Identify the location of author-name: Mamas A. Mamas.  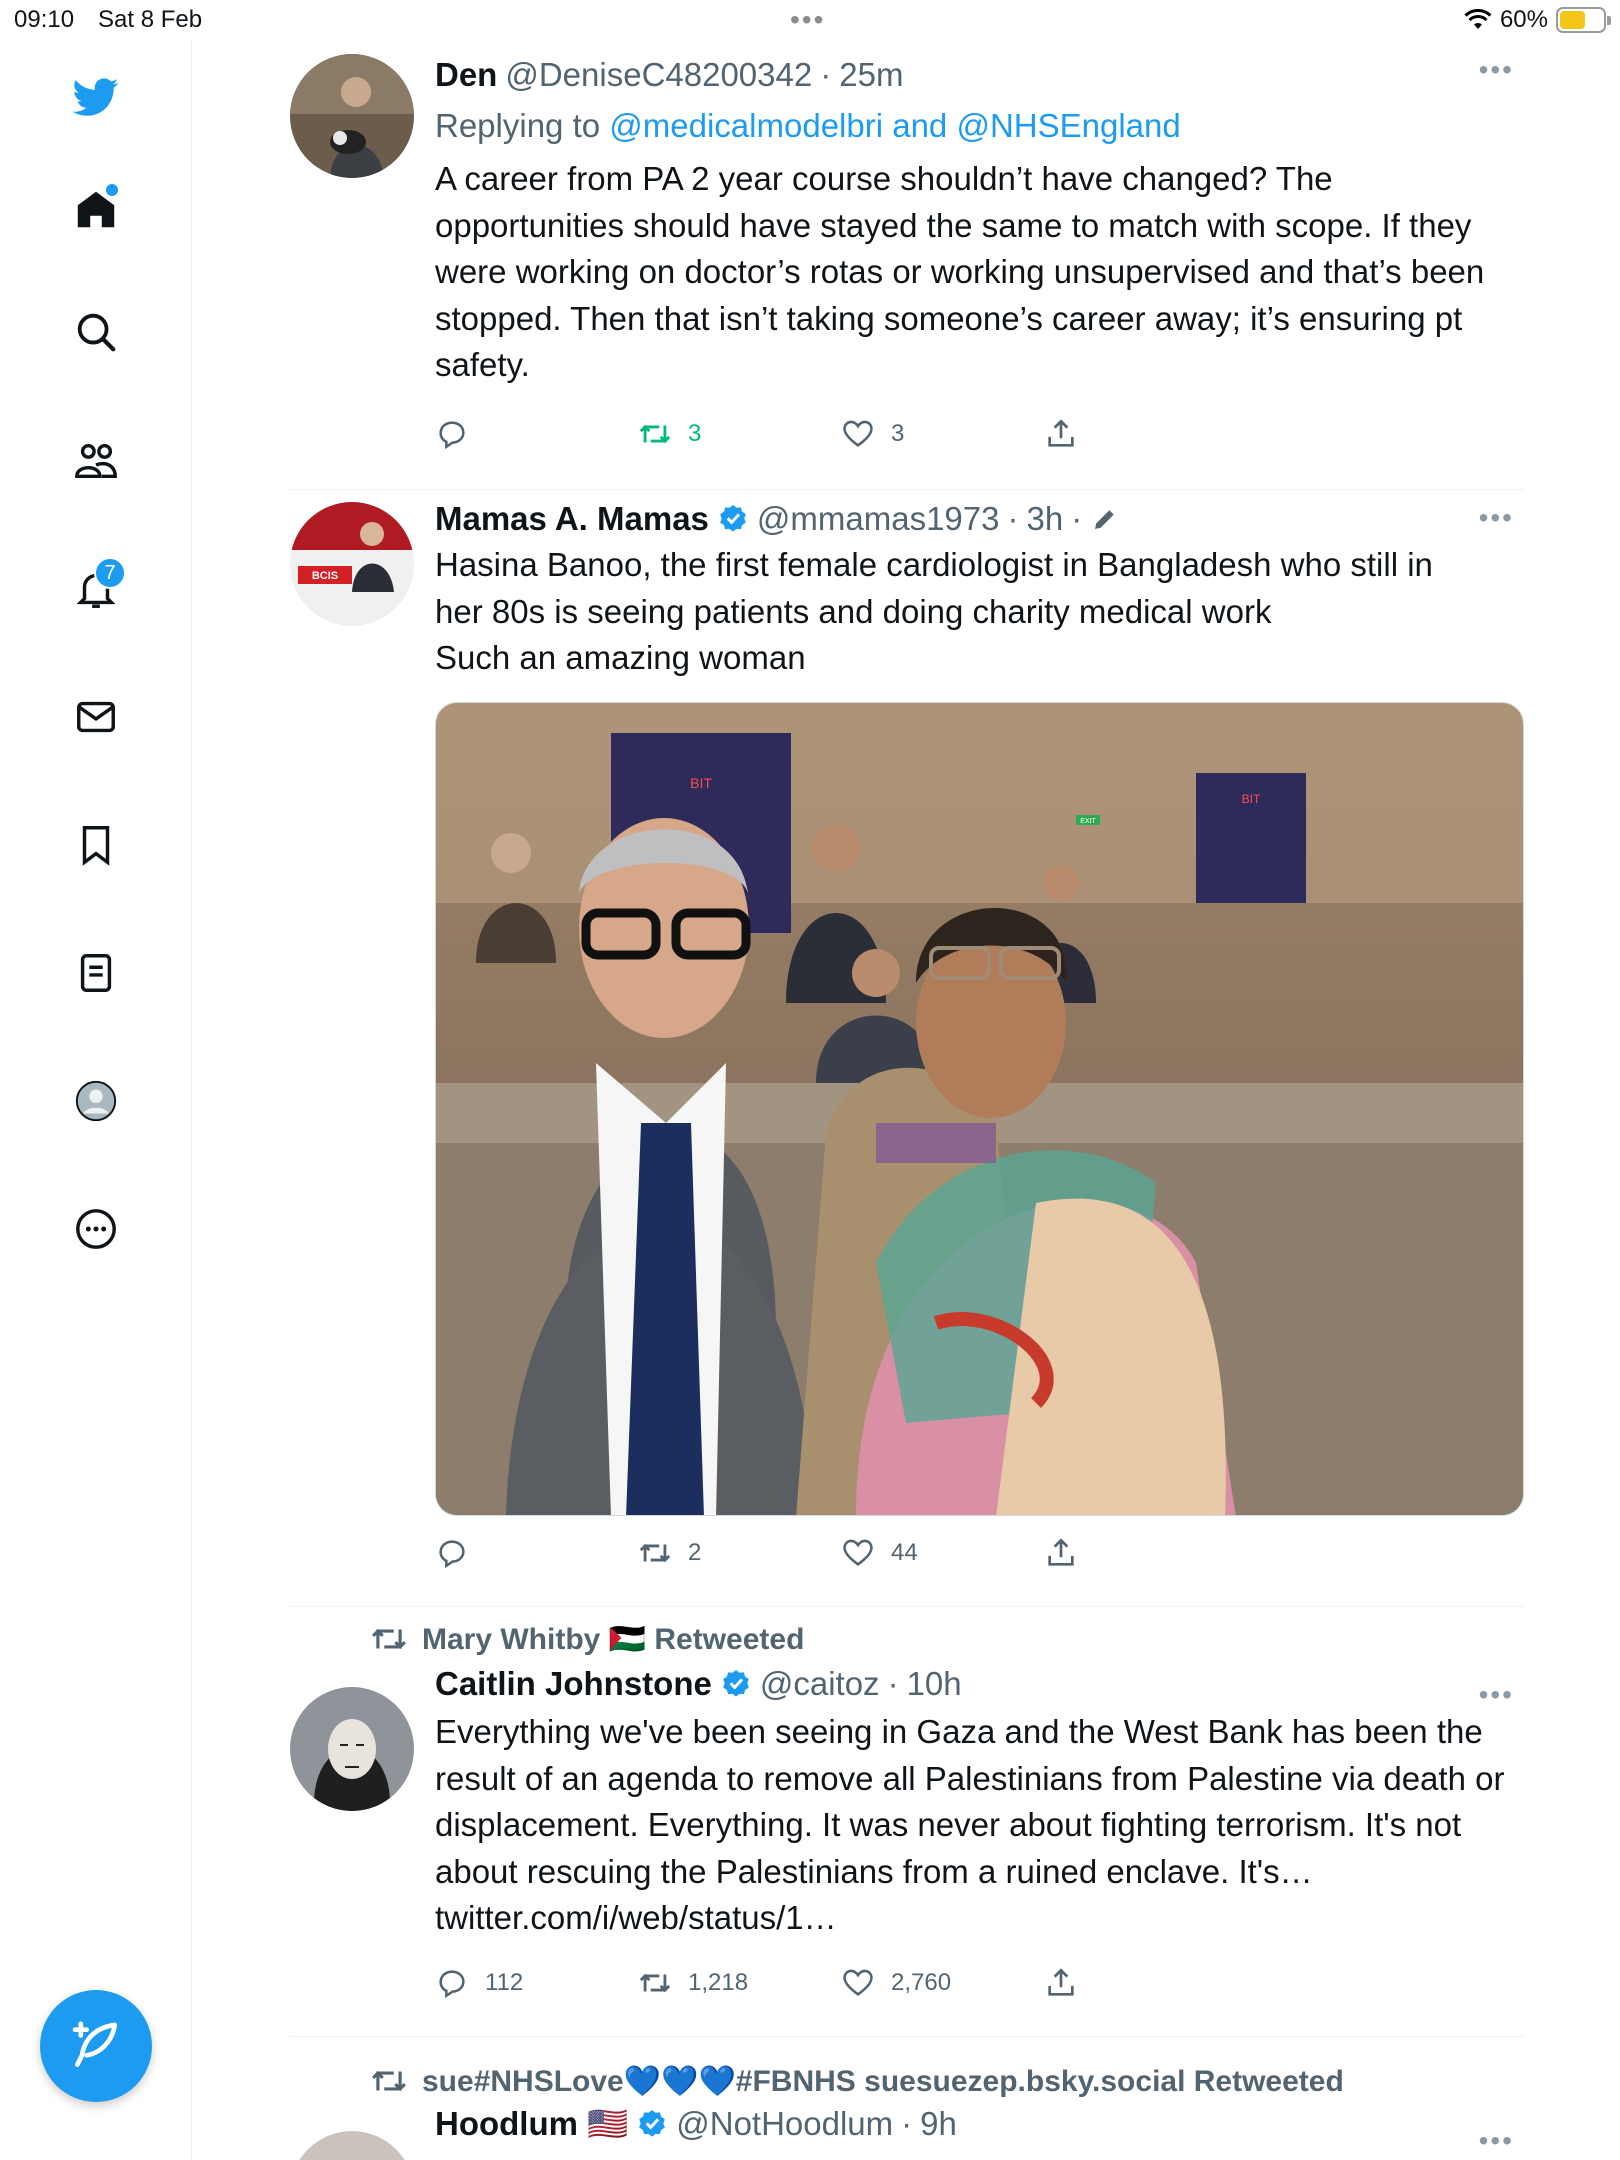
(572, 519).